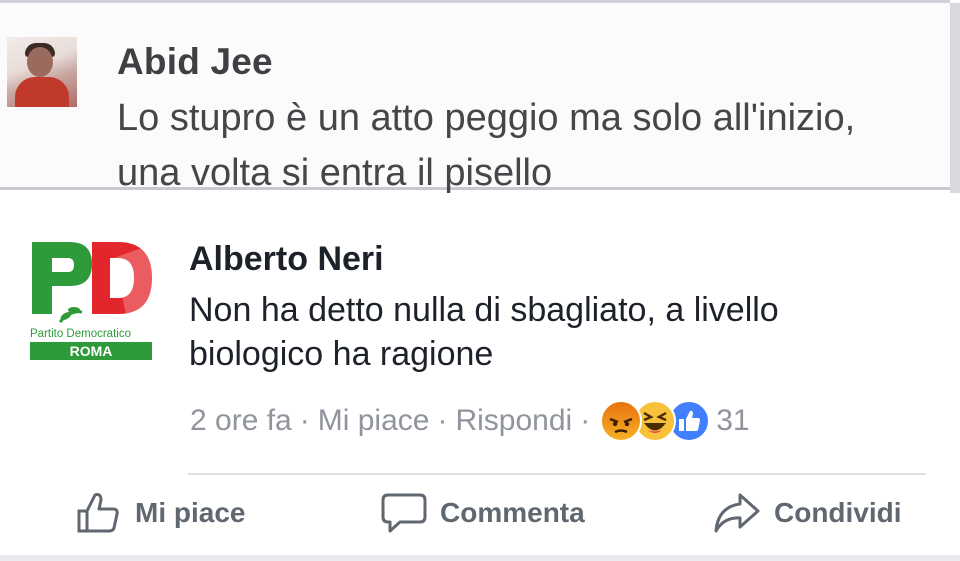 The height and width of the screenshot is (561, 960). I want to click on thumbs-up-icon, so click(98, 513).